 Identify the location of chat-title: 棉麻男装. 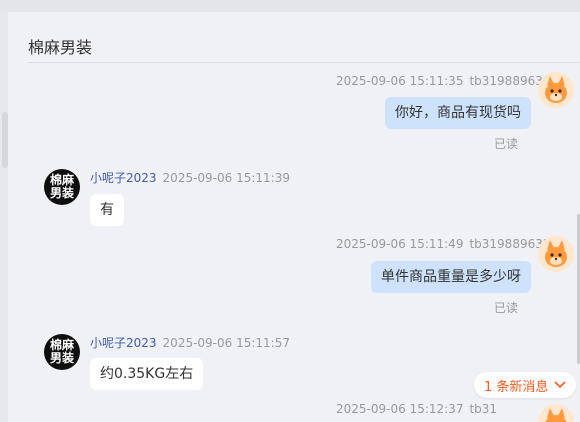
(60, 47).